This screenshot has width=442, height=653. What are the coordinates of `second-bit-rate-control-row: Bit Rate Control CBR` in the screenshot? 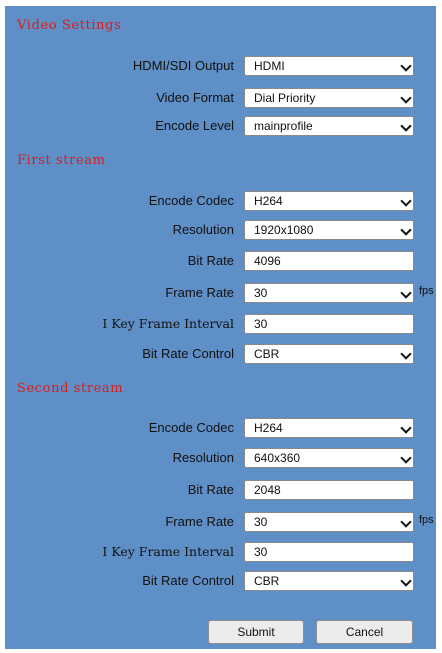 It's located at (220, 582).